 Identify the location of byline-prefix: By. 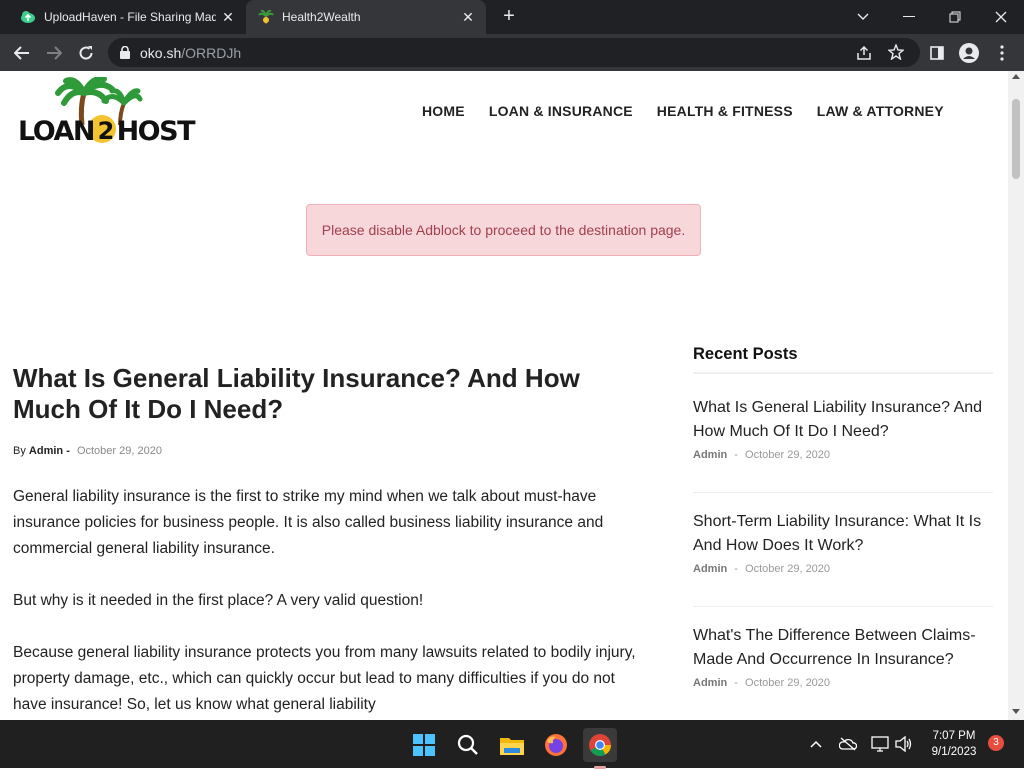
(19, 451).